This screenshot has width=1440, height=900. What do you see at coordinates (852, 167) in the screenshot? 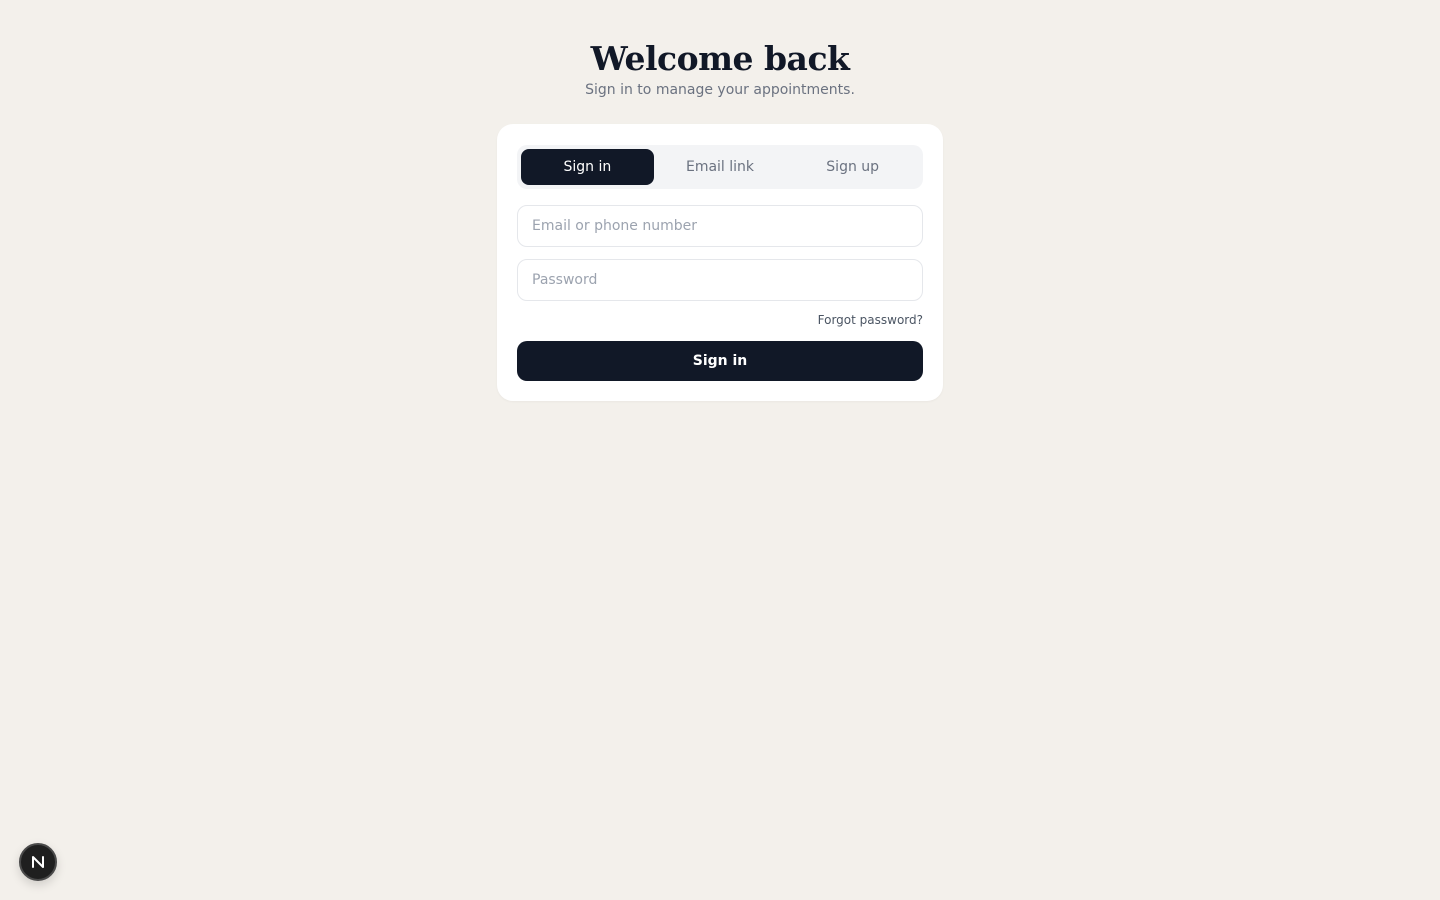
I see `tab-sign-up: Sign up` at bounding box center [852, 167].